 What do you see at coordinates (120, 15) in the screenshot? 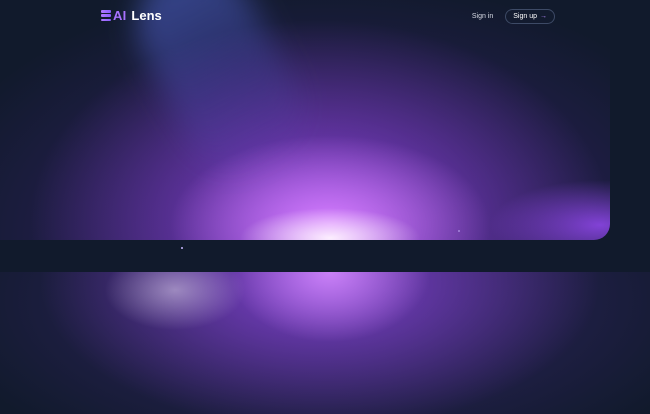
I see `logo-ai-text: AI` at bounding box center [120, 15].